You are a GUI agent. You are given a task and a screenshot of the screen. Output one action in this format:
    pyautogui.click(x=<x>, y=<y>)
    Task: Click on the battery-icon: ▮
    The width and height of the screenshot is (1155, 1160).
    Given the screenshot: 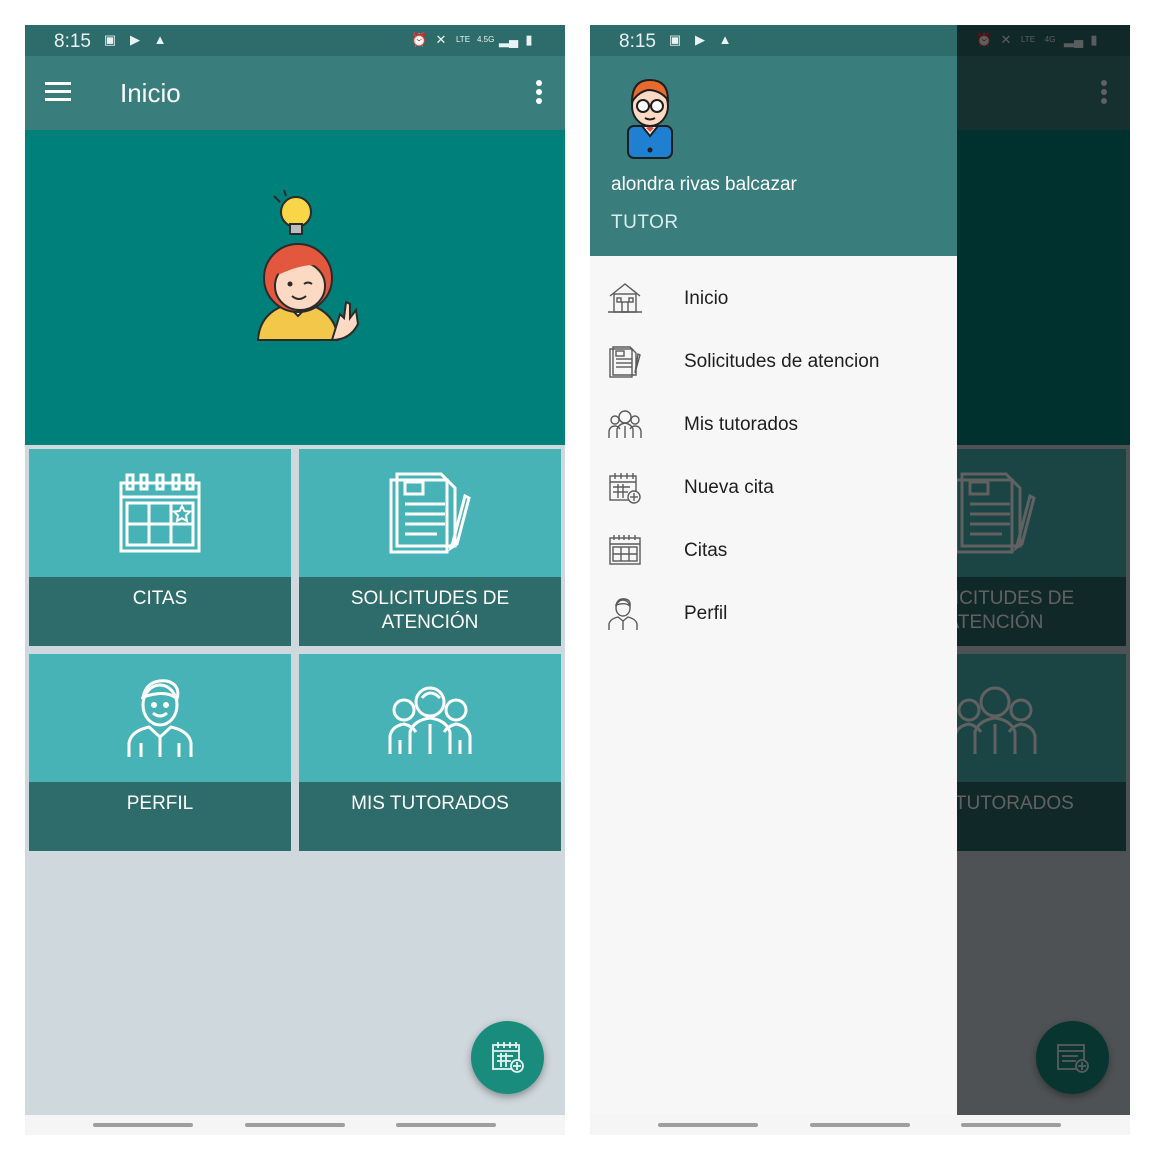 What is the action you would take?
    pyautogui.click(x=529, y=39)
    